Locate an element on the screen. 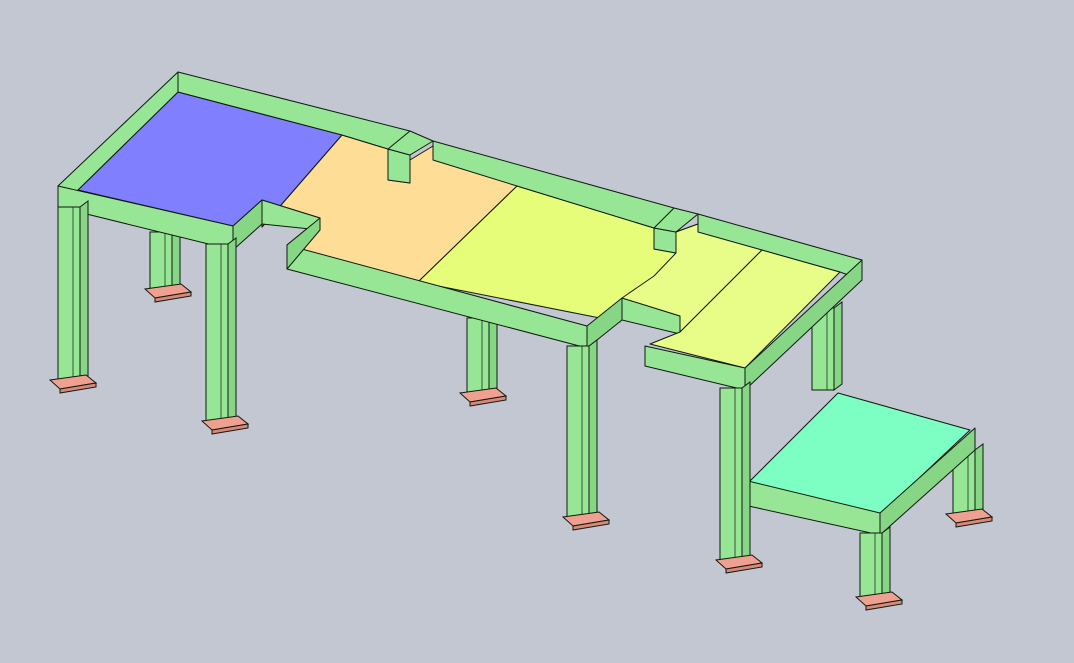 This screenshot has width=1074, height=663. step-platform is located at coordinates (859, 464).